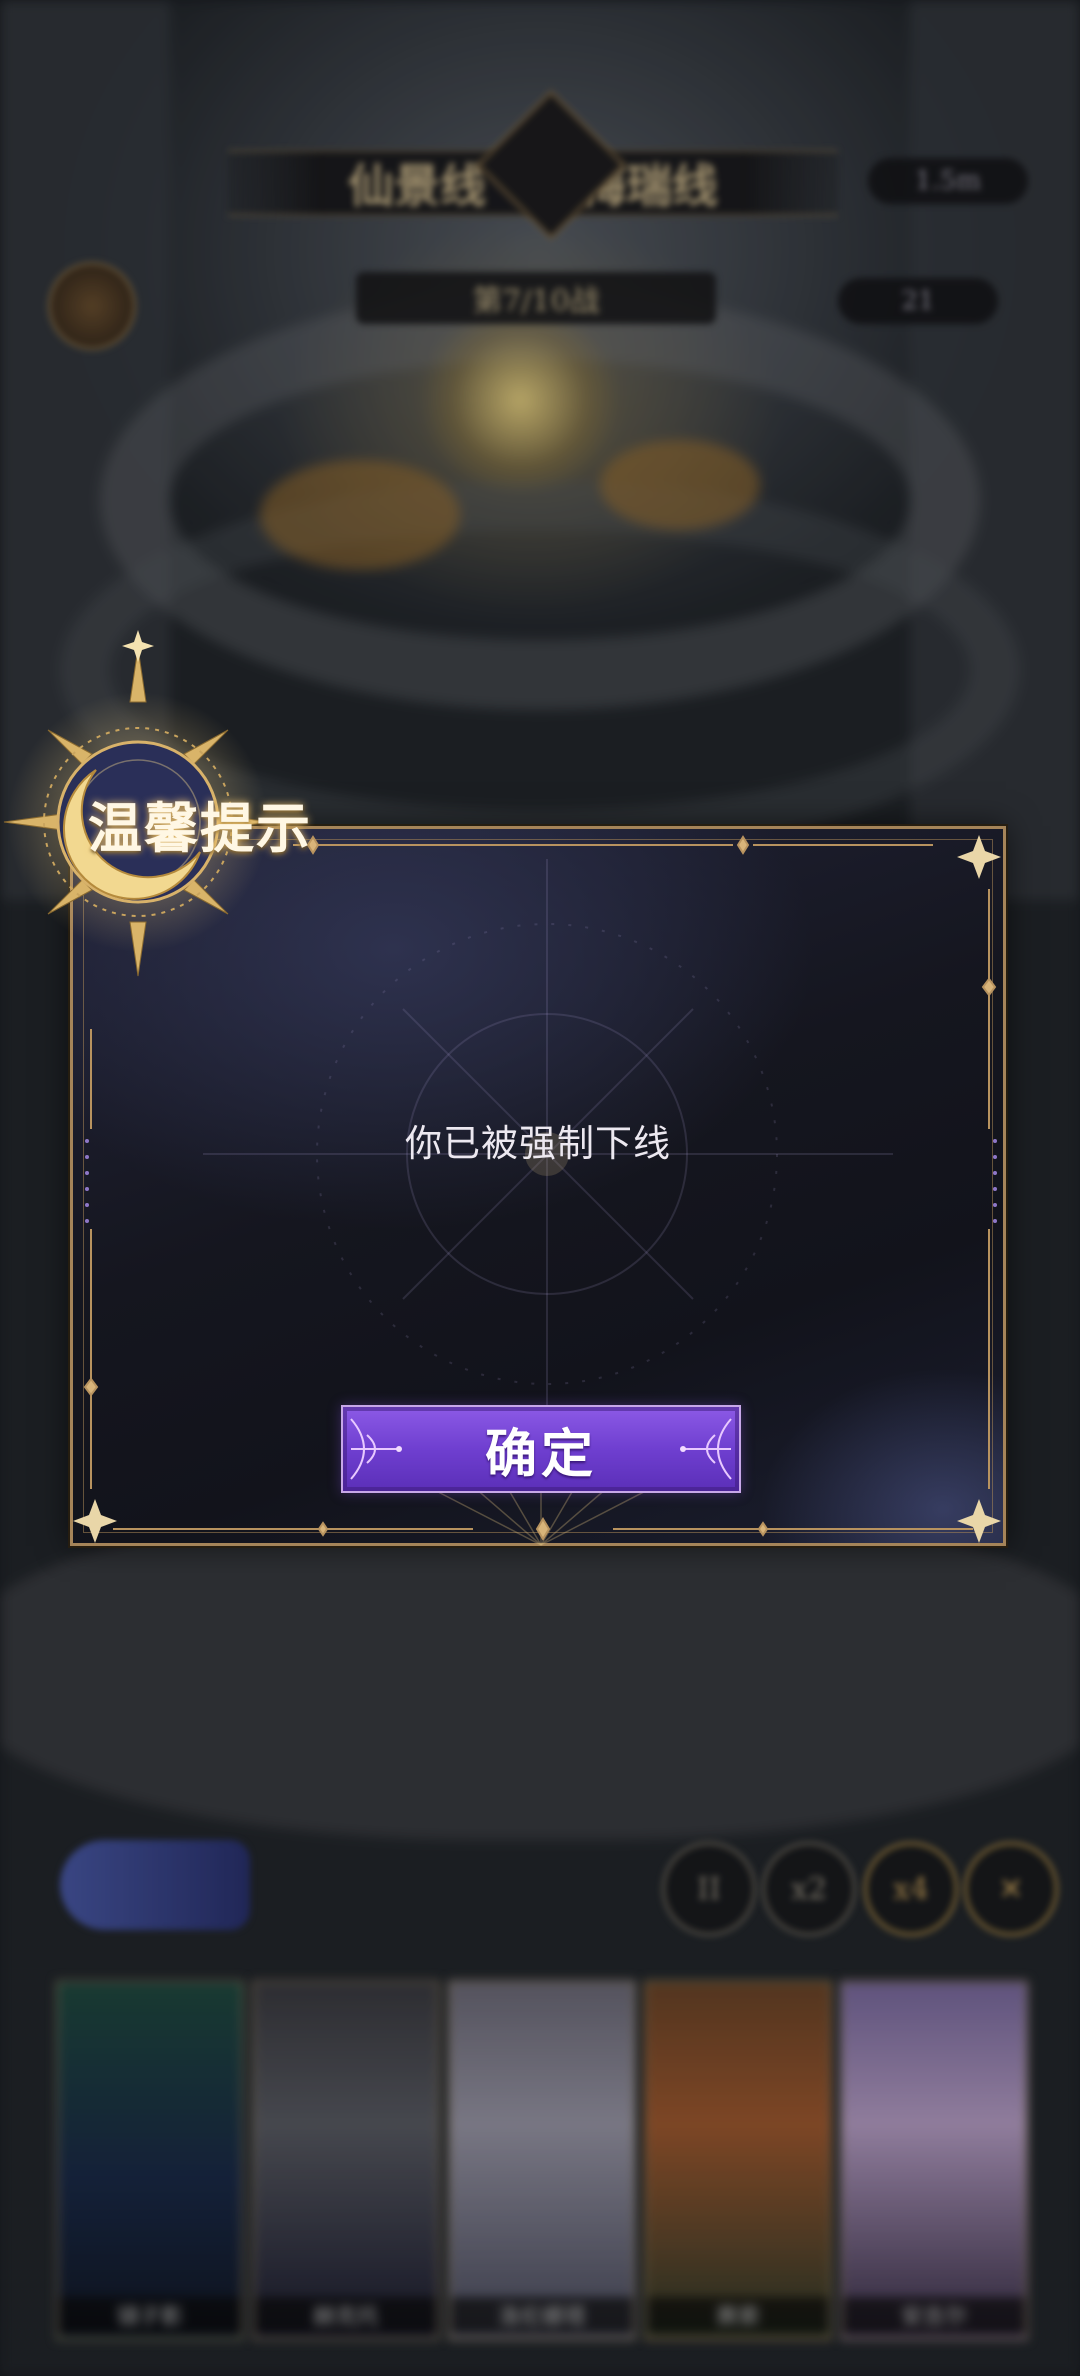 The image size is (1080, 2376). What do you see at coordinates (538, 1143) in the screenshot?
I see `dialog-message: 你已被强制下线` at bounding box center [538, 1143].